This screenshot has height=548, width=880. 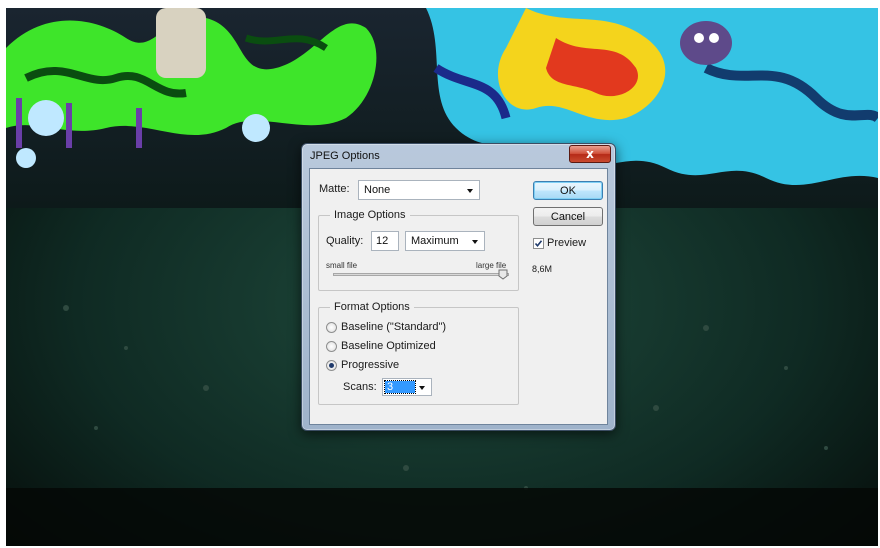 I want to click on checkmark-icon, so click(x=538, y=244).